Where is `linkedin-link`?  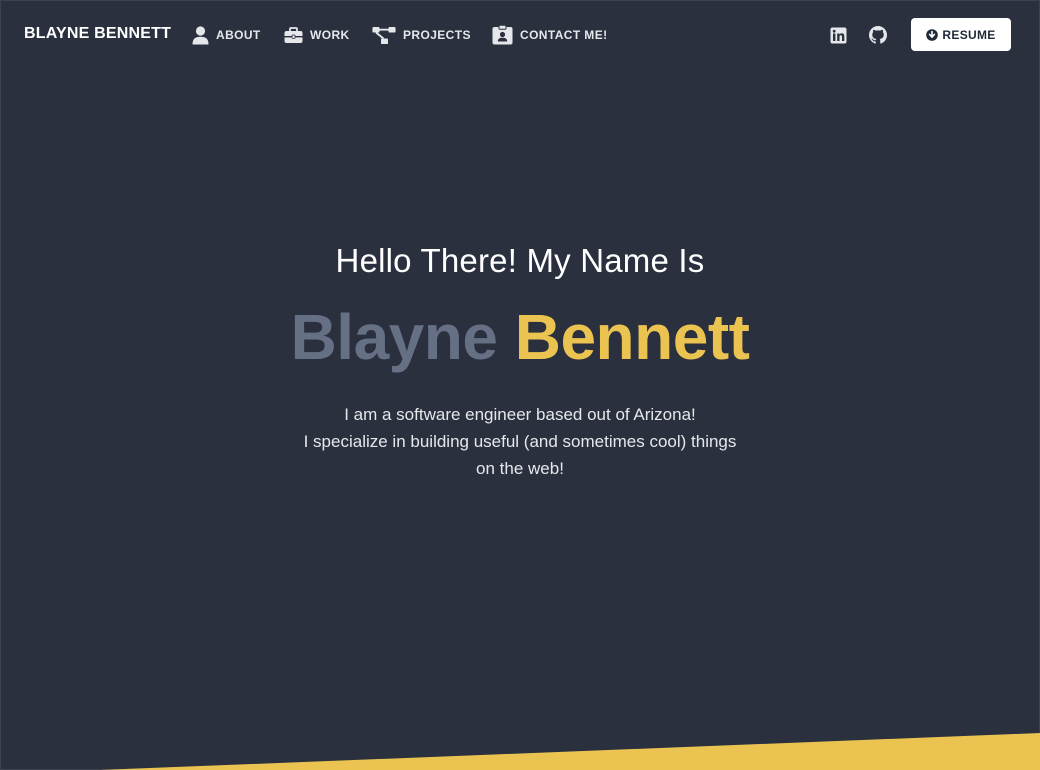 linkedin-link is located at coordinates (838, 35).